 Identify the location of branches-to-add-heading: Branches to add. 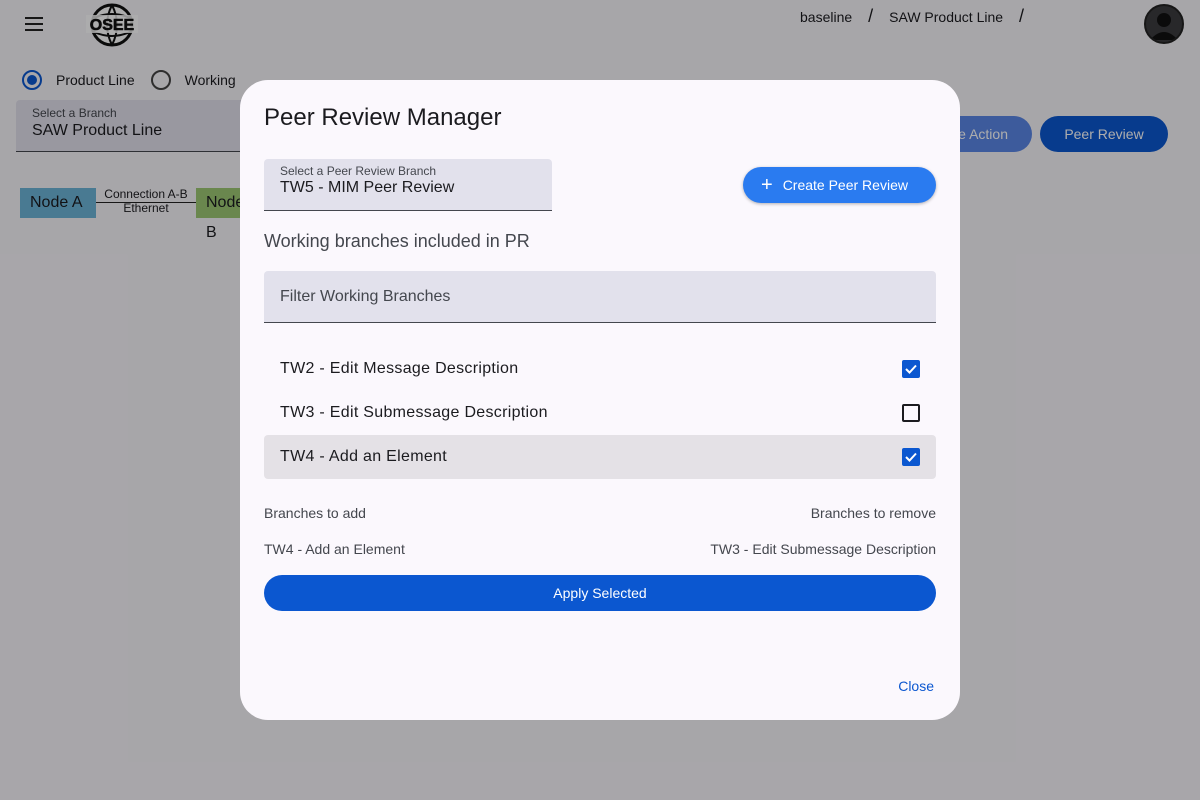
(315, 513).